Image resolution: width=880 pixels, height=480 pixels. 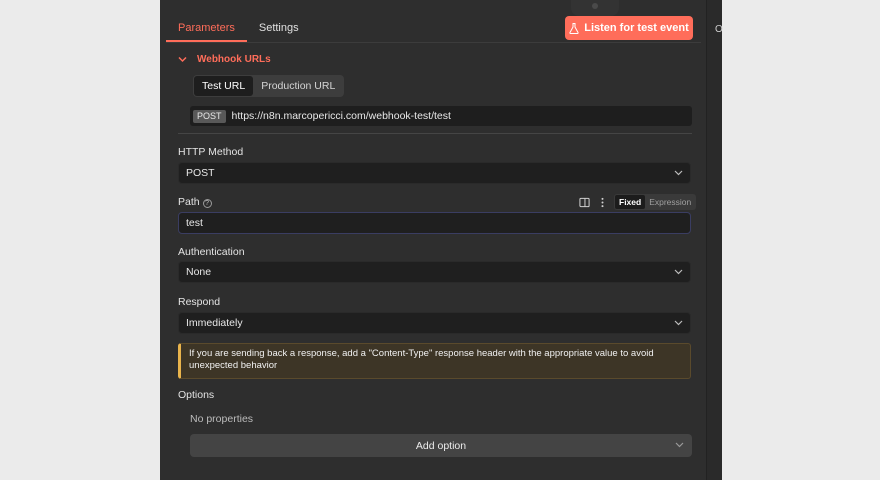 What do you see at coordinates (279, 28) in the screenshot?
I see `tab-settings: Settings` at bounding box center [279, 28].